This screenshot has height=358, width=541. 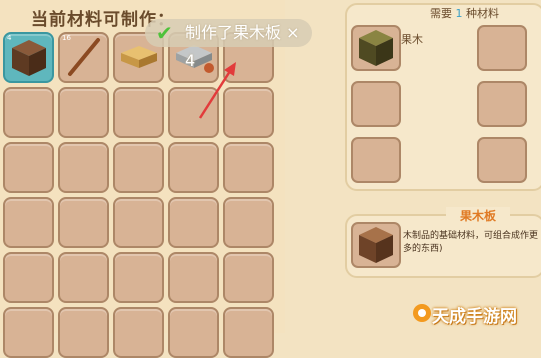 I want to click on wood-block-icon, so click(x=29, y=58).